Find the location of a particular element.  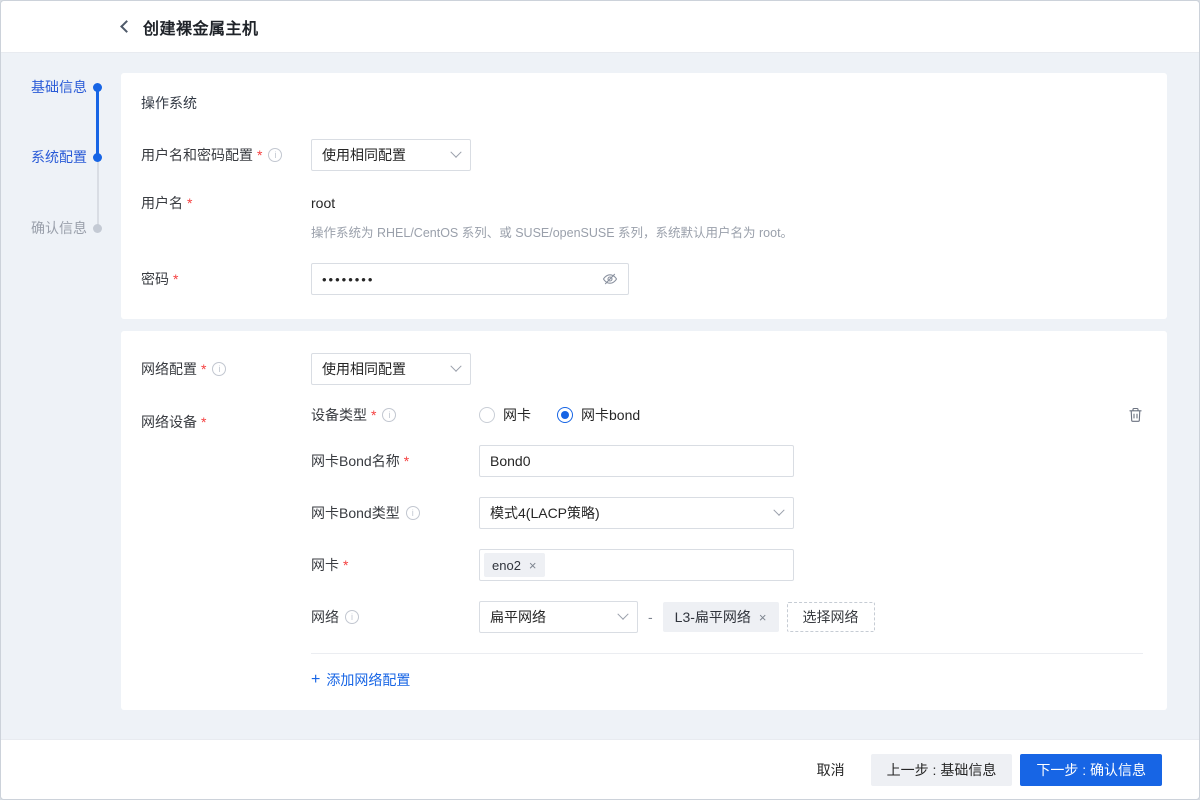

label-text: 网卡Bond类型 is located at coordinates (355, 513).